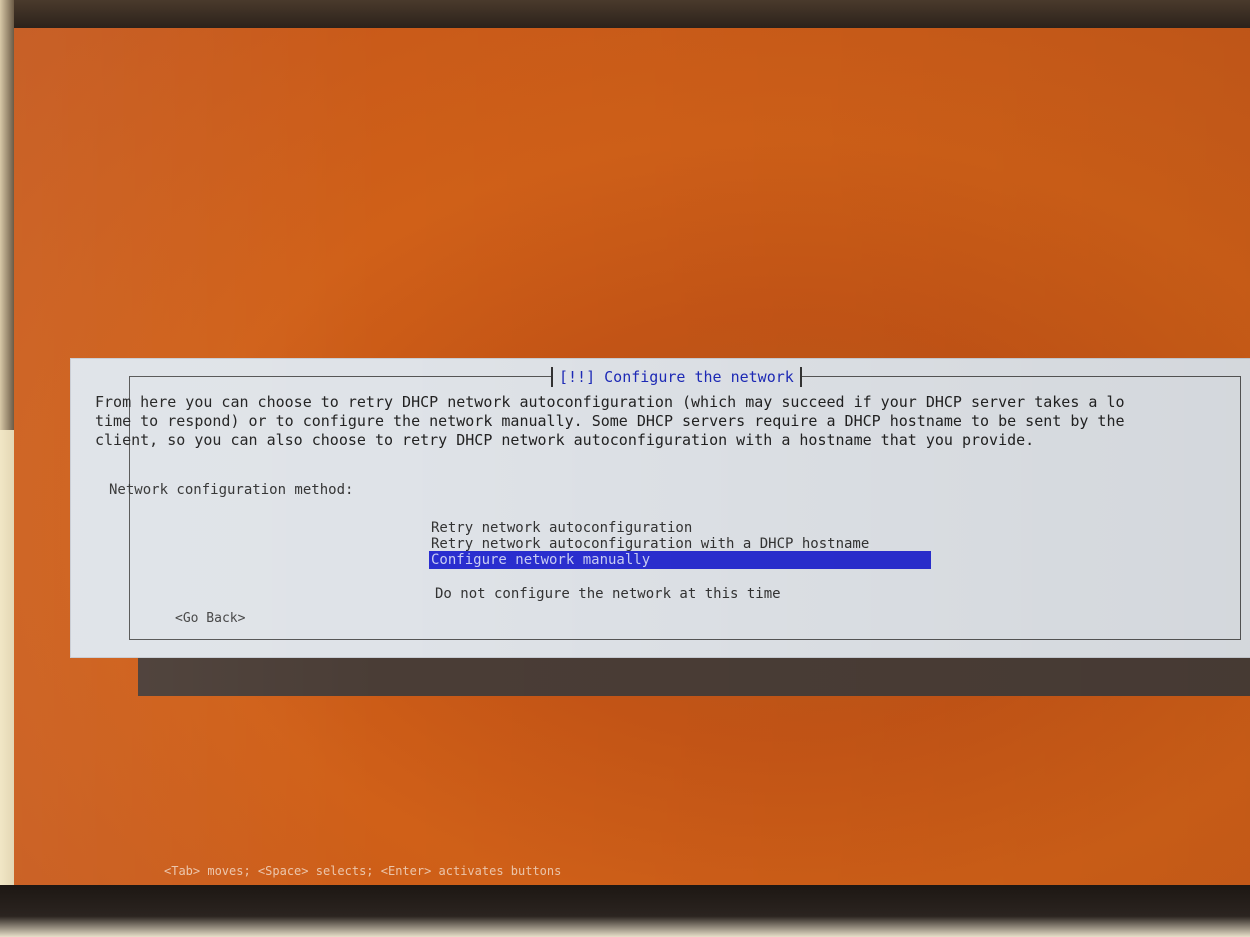  What do you see at coordinates (231, 490) in the screenshot?
I see `method-label: Network configuration method:` at bounding box center [231, 490].